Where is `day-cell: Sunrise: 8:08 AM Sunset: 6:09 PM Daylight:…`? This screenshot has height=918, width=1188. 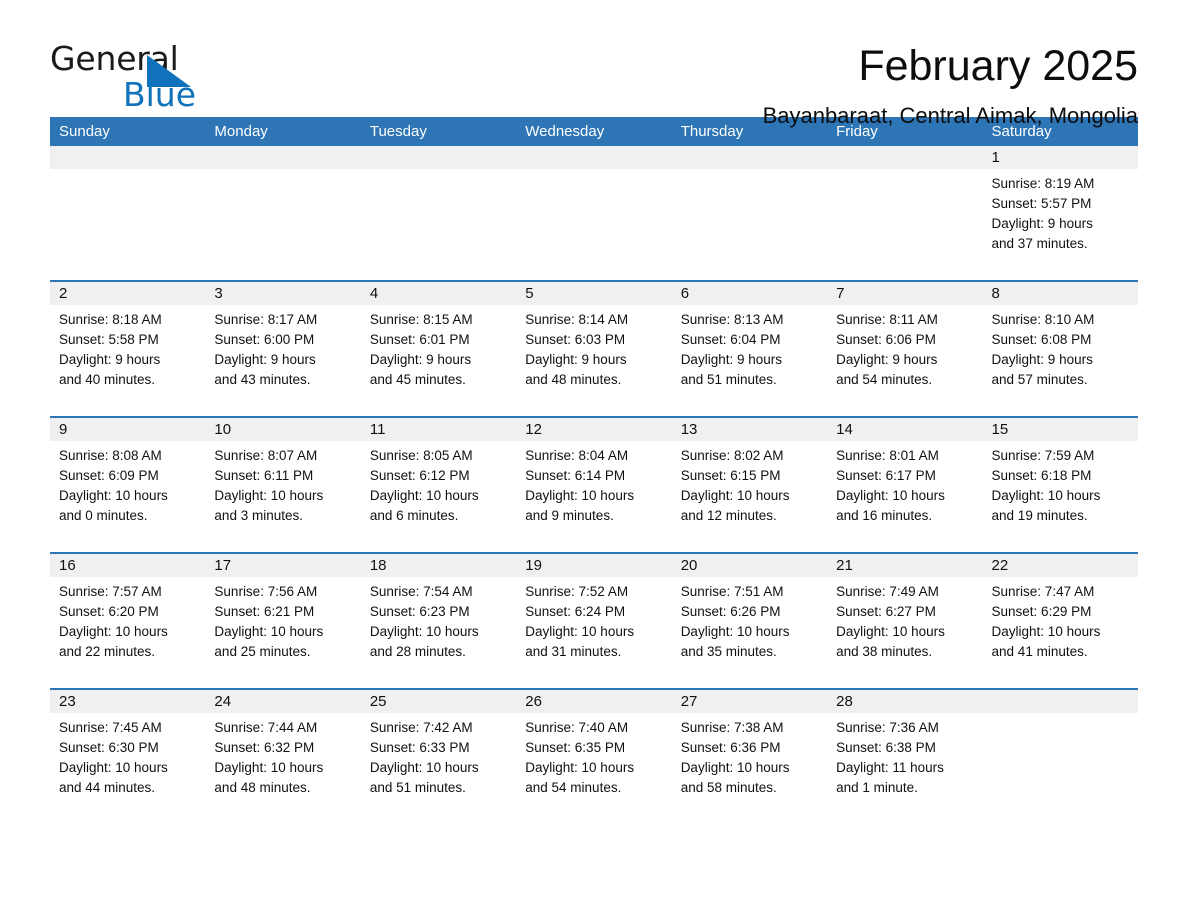 day-cell: Sunrise: 8:08 AM Sunset: 6:09 PM Daylight:… is located at coordinates (127, 496).